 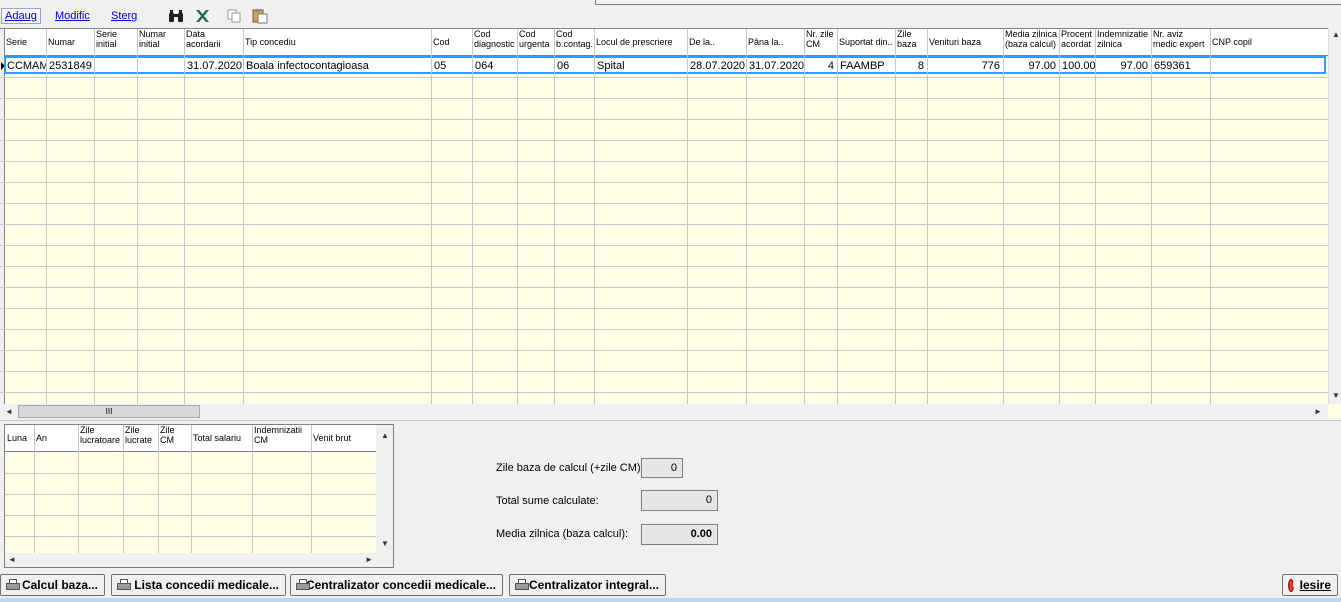 What do you see at coordinates (25, 66) in the screenshot?
I see `table-cell: CCMAM` at bounding box center [25, 66].